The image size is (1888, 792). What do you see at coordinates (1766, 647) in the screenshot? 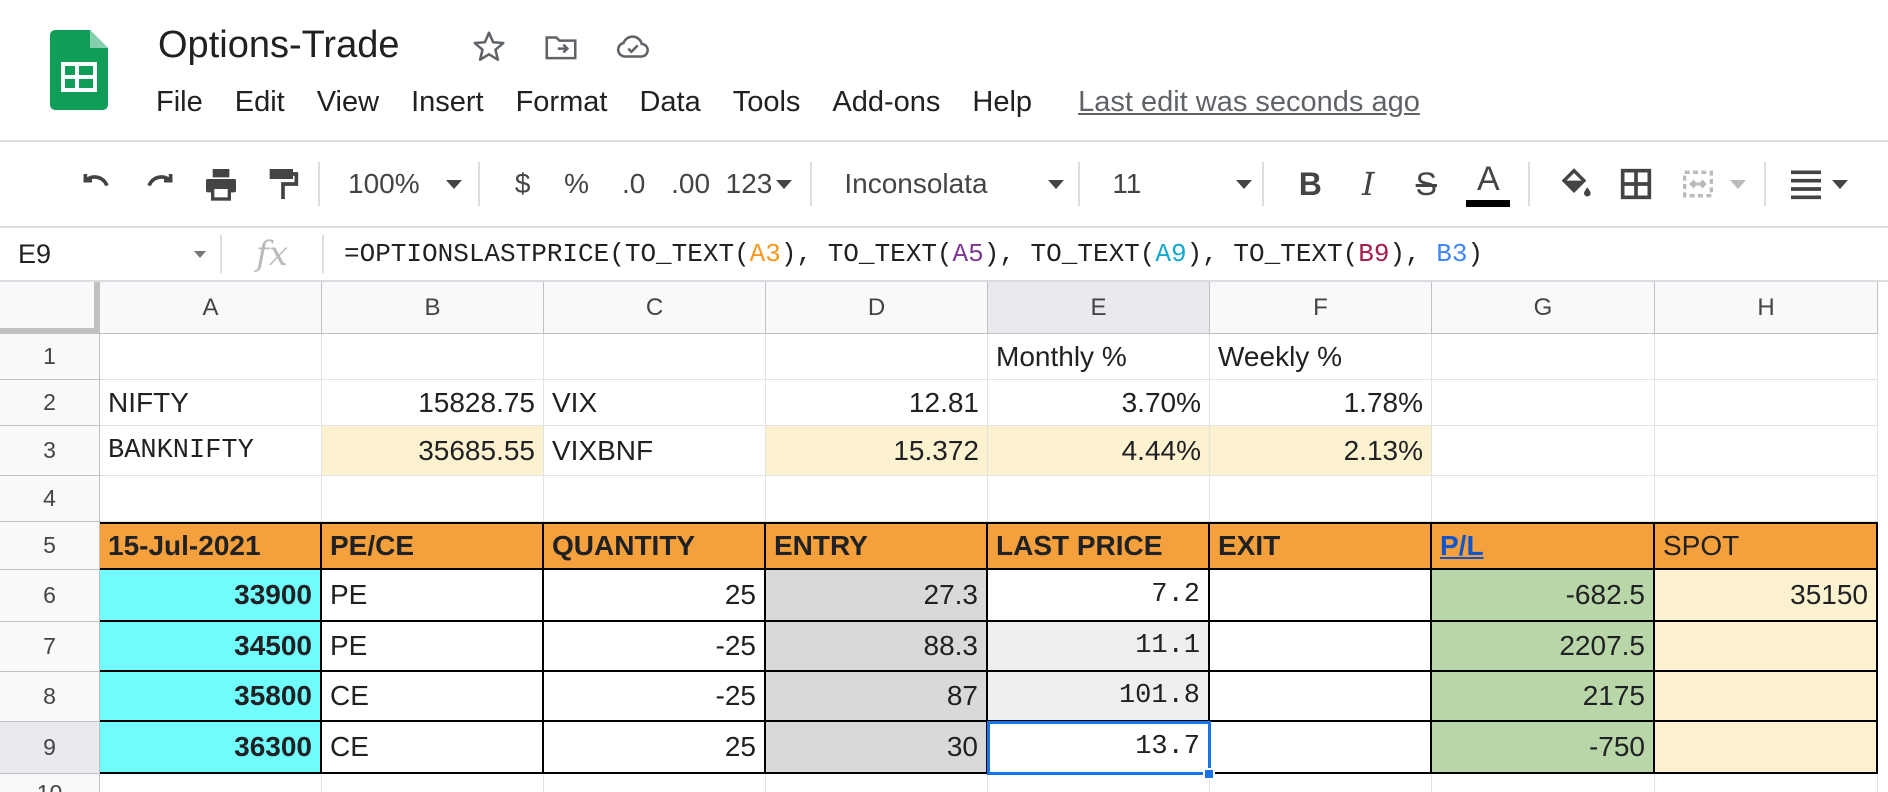
I see `cell-h7` at bounding box center [1766, 647].